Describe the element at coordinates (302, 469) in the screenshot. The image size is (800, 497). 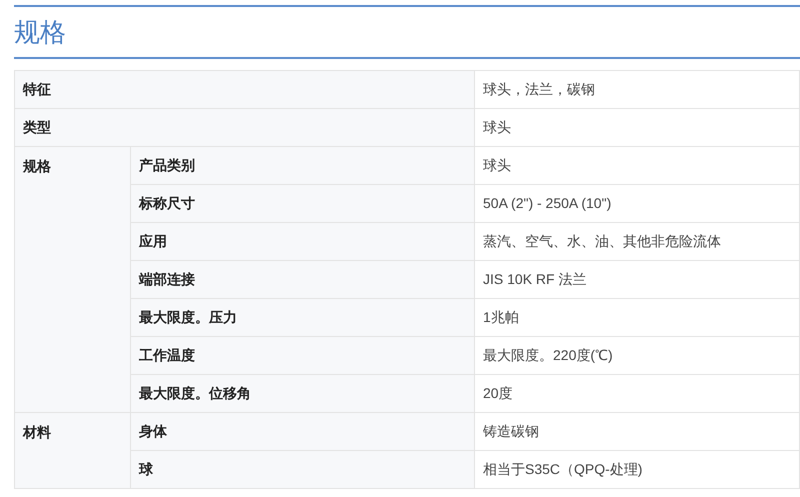
I see `spec-label: 球` at that location.